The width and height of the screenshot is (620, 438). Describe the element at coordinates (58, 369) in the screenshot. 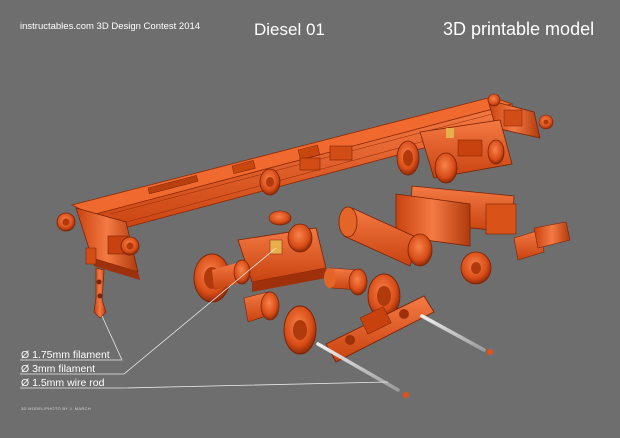

I see `callout-label-filament-3: Ø 3mm filament` at that location.